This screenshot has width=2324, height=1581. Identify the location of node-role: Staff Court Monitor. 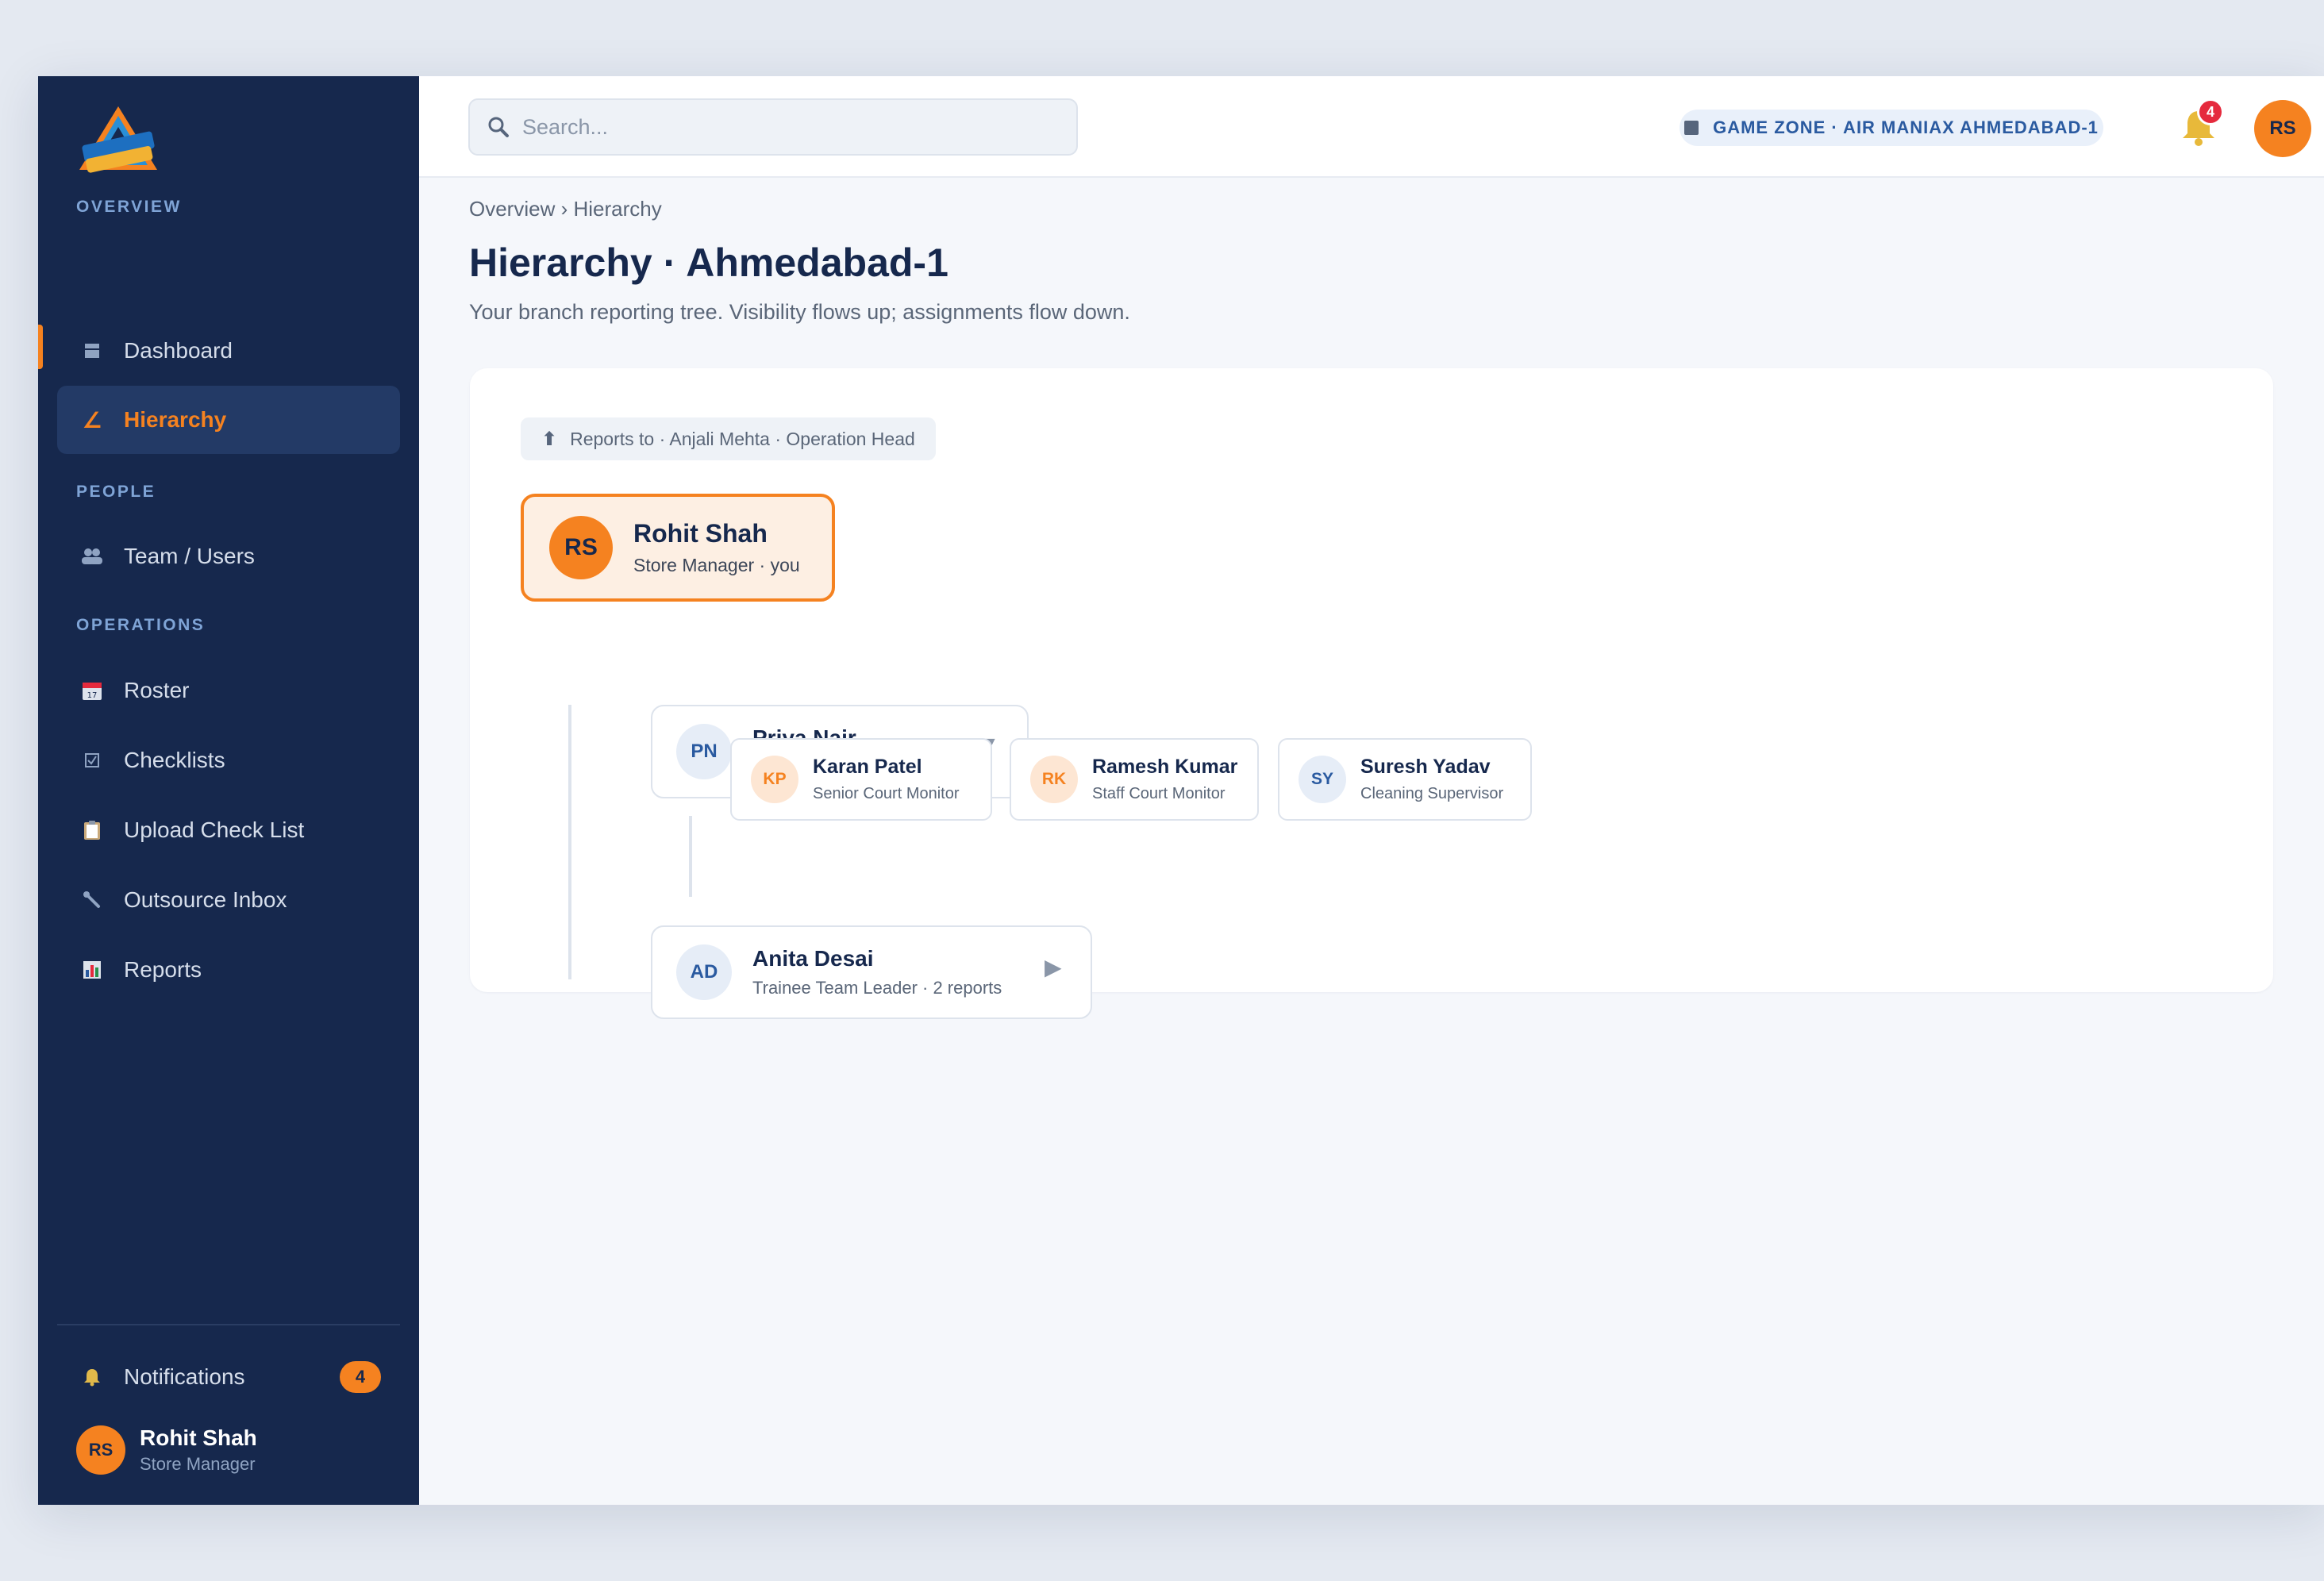
(1158, 793).